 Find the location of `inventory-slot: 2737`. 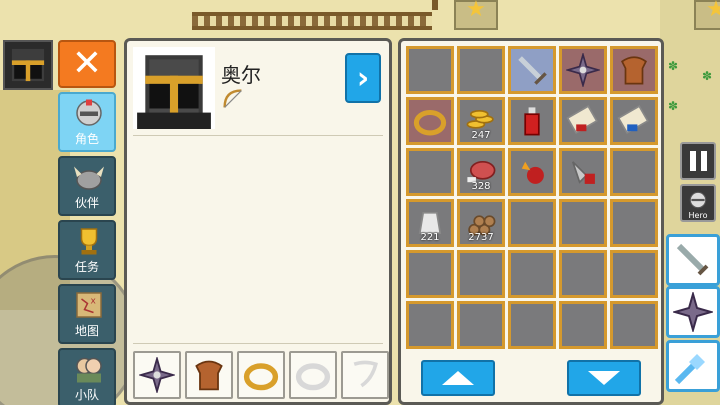

inventory-slot: 2737 is located at coordinates (481, 223).